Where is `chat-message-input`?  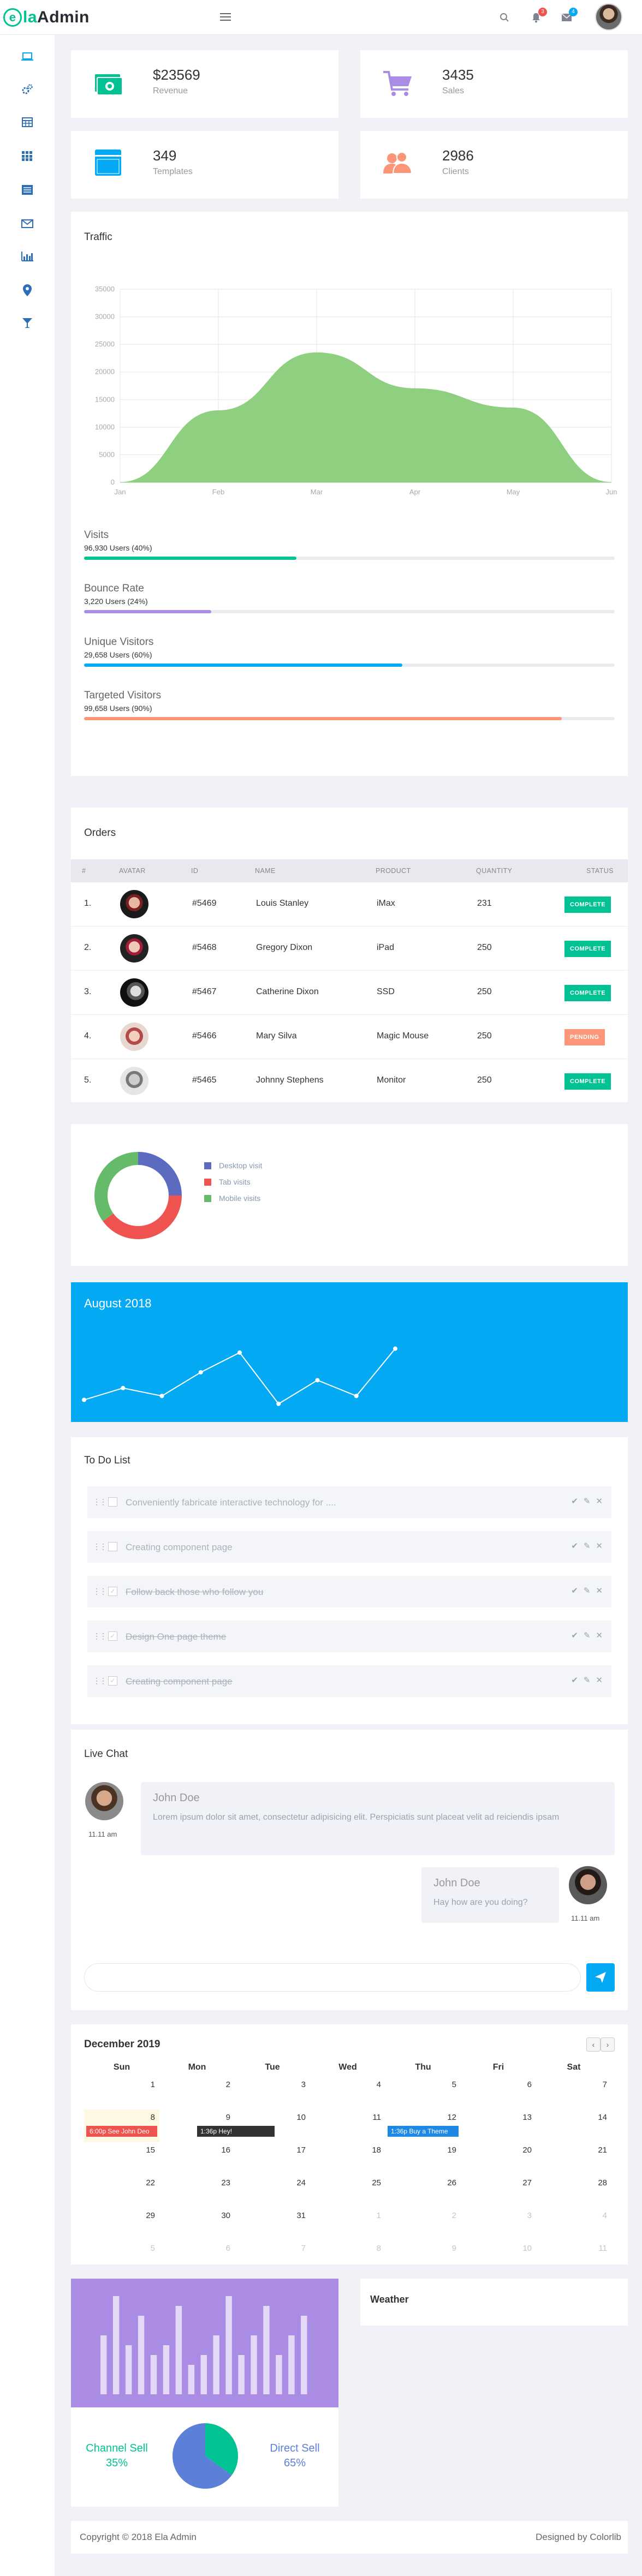
chat-message-input is located at coordinates (332, 1978).